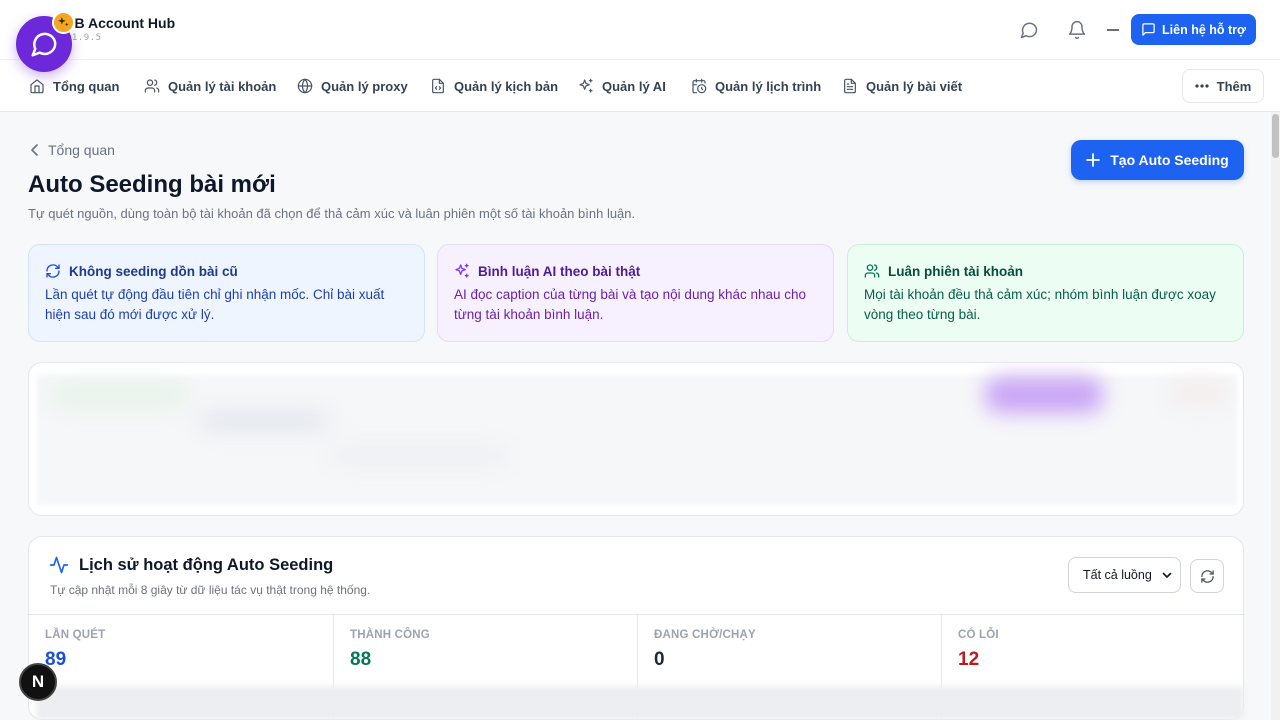 The width and height of the screenshot is (1280, 720). What do you see at coordinates (1167, 575) in the screenshot?
I see `chevron-down-icon` at bounding box center [1167, 575].